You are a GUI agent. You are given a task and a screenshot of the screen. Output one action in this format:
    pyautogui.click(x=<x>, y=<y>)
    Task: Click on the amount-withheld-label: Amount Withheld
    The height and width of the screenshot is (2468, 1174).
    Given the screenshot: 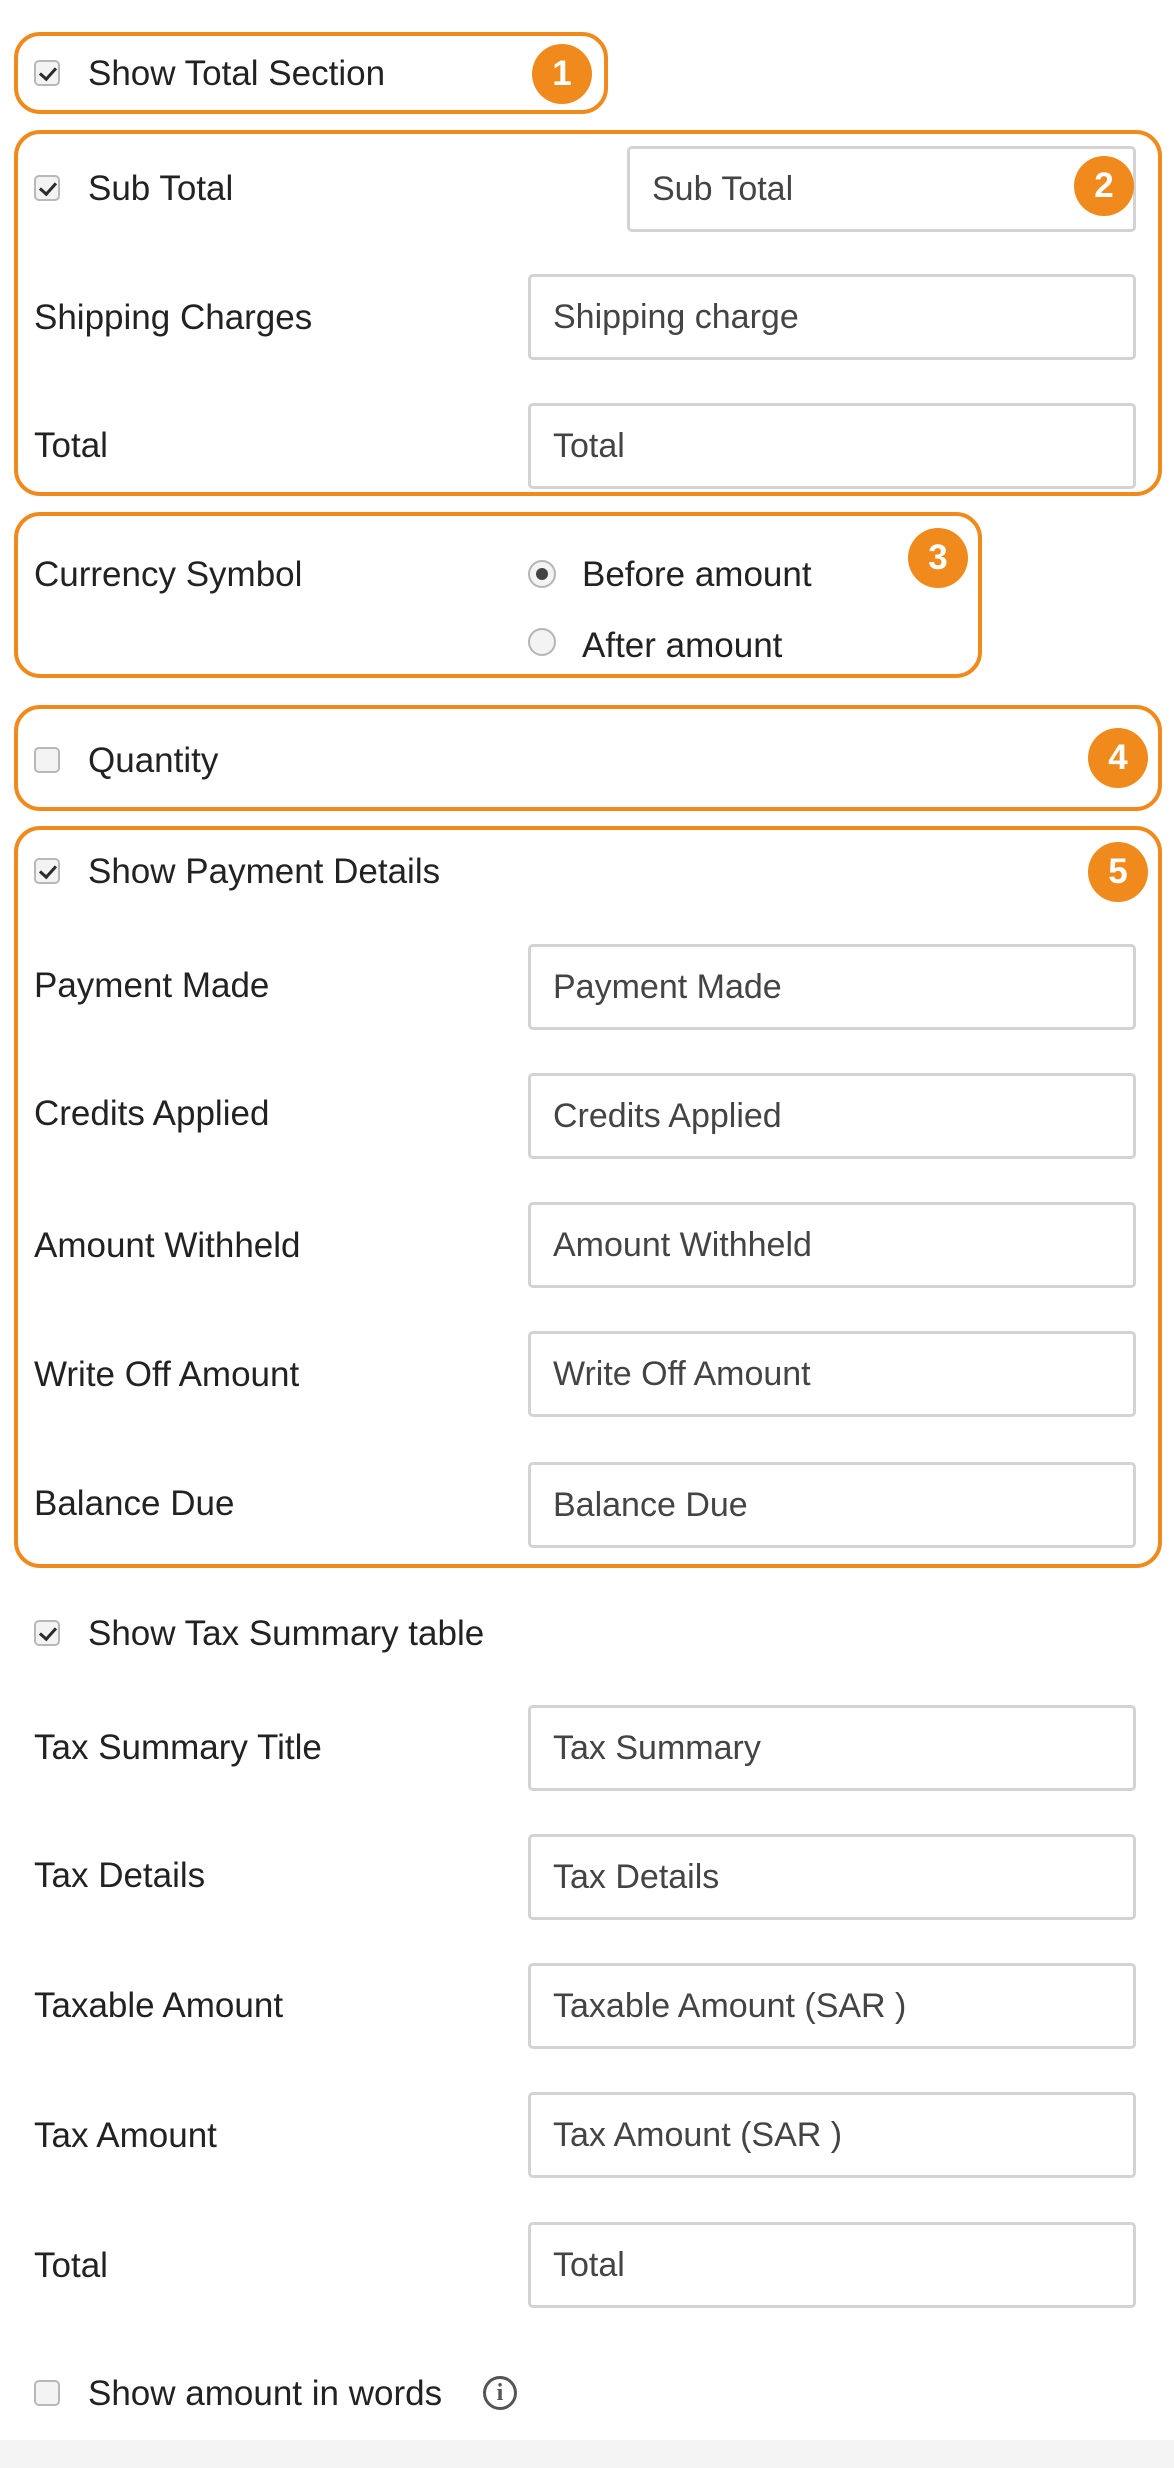 What is the action you would take?
    pyautogui.click(x=167, y=1245)
    